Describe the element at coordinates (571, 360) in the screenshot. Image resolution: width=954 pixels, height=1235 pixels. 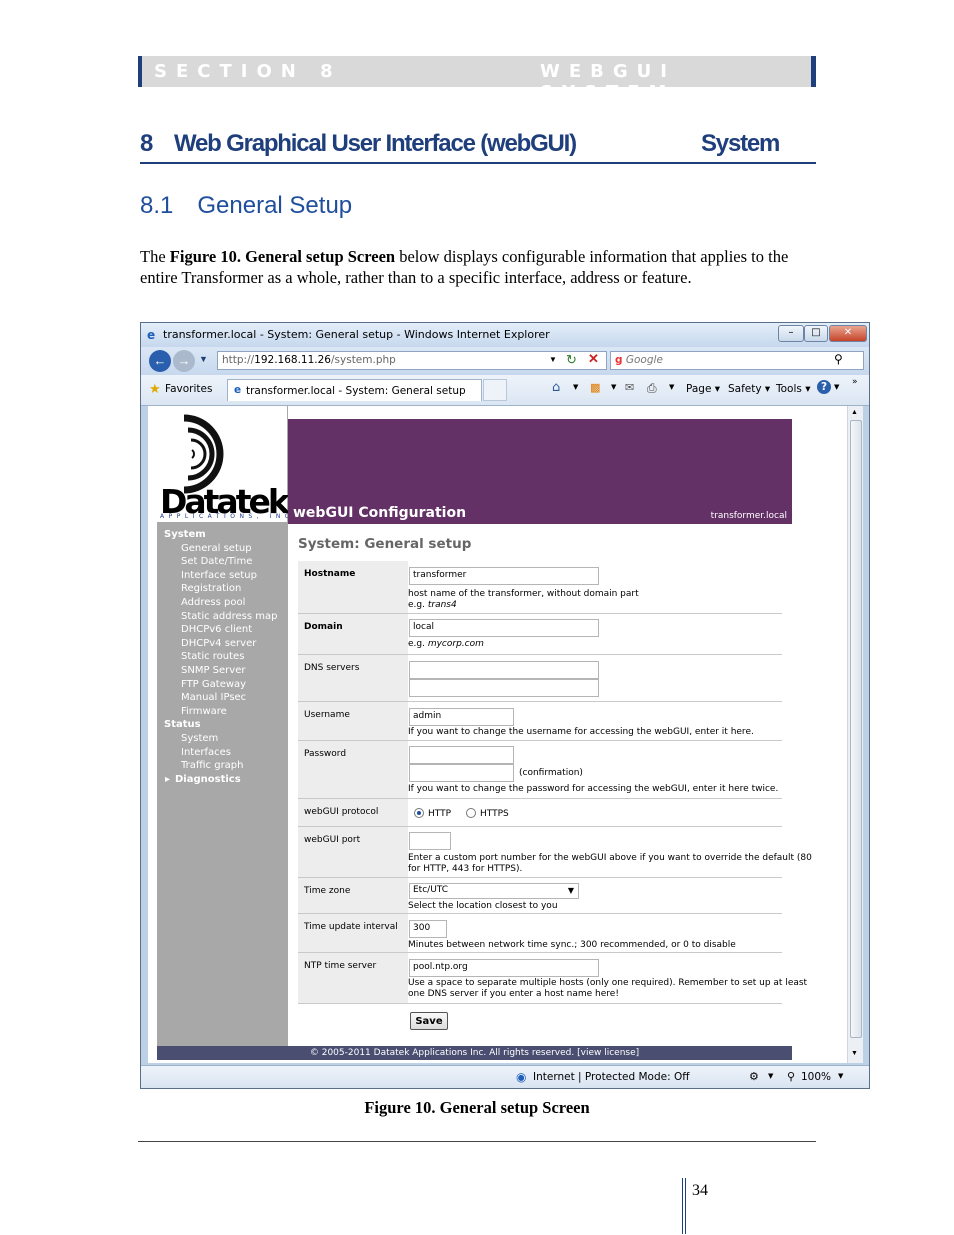
I see `refresh-icon: ↻` at that location.